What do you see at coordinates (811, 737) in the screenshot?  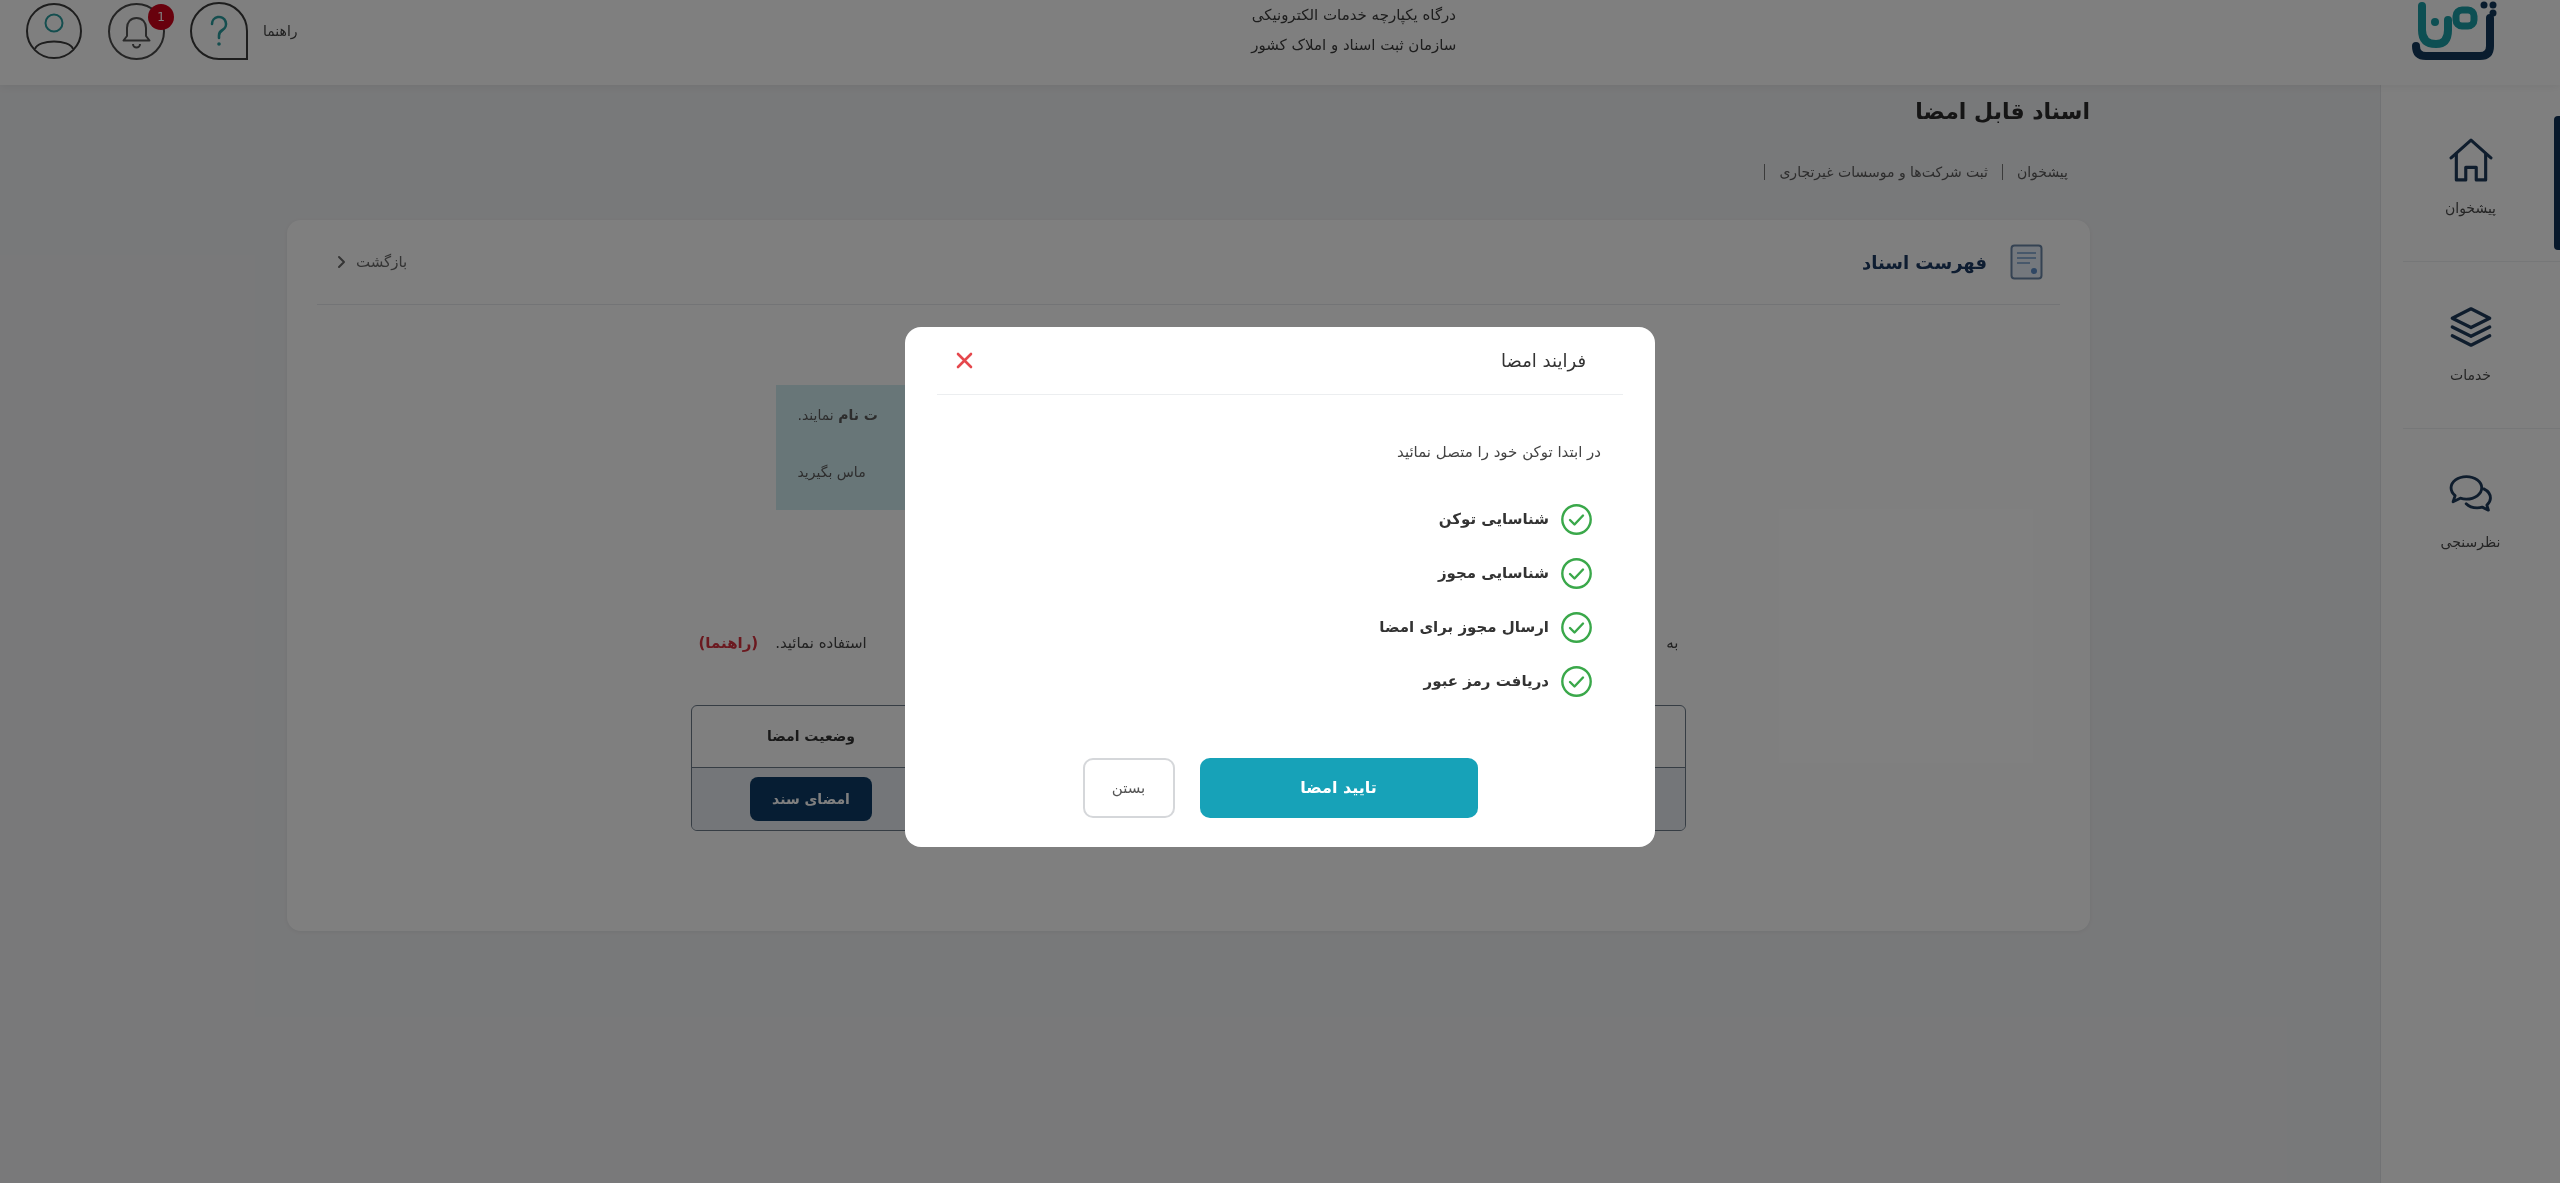 I see `column-header: وضعیت امضا` at bounding box center [811, 737].